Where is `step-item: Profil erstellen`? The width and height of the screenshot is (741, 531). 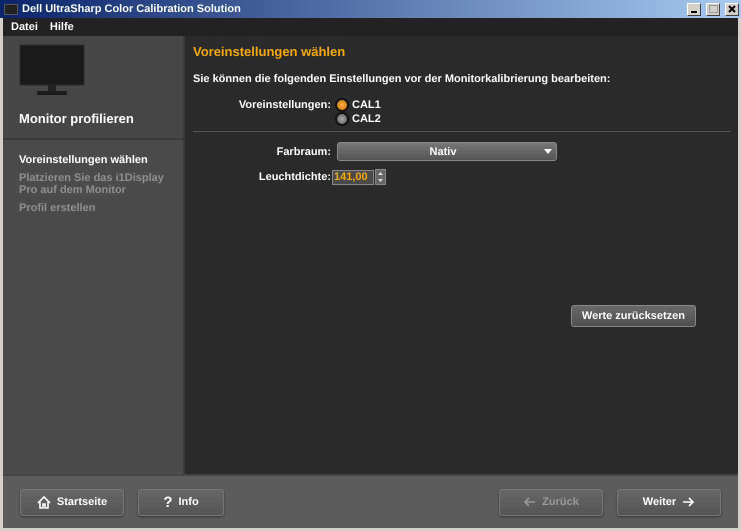 step-item: Profil erstellen is located at coordinates (57, 208).